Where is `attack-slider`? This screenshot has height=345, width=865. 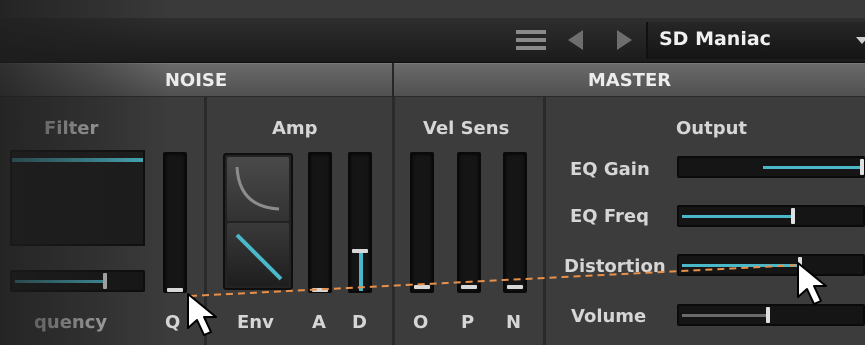
attack-slider is located at coordinates (320, 222).